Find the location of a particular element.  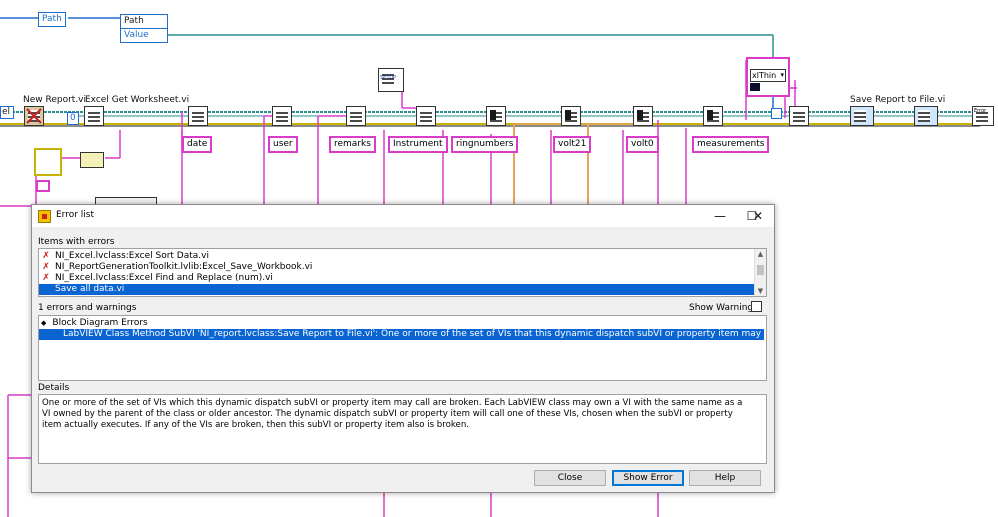

report-type-label: el is located at coordinates (6, 112).